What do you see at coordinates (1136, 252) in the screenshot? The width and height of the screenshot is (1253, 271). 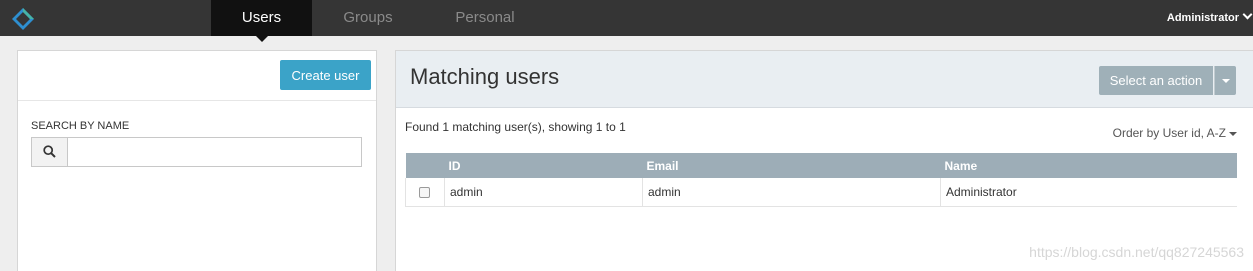 I see `watermark-text: https://blog.csdn.net/qq827245563` at bounding box center [1136, 252].